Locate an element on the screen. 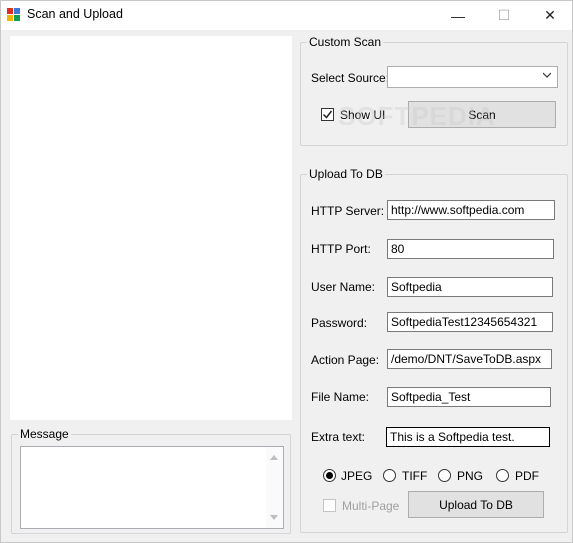 The width and height of the screenshot is (573, 543). minimize-button: — is located at coordinates (458, 15).